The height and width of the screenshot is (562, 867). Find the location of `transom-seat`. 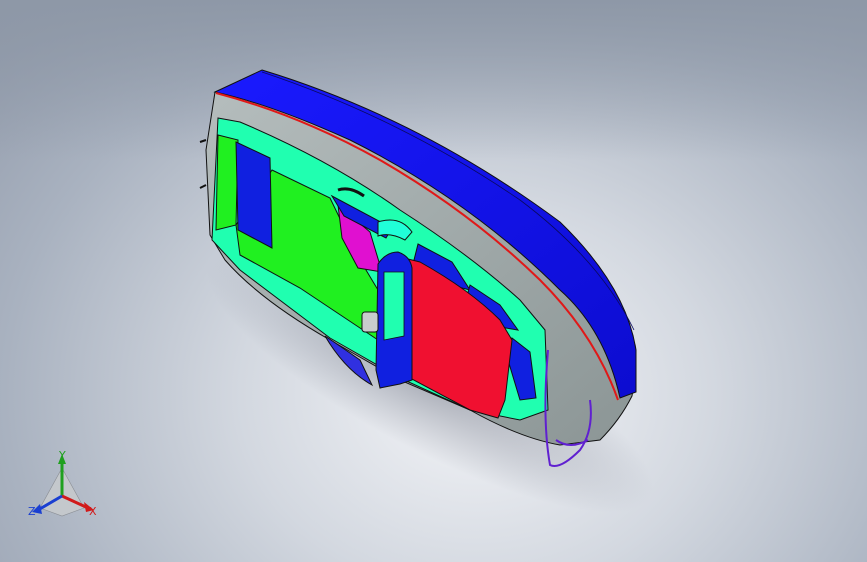

transom-seat is located at coordinates (254, 195).